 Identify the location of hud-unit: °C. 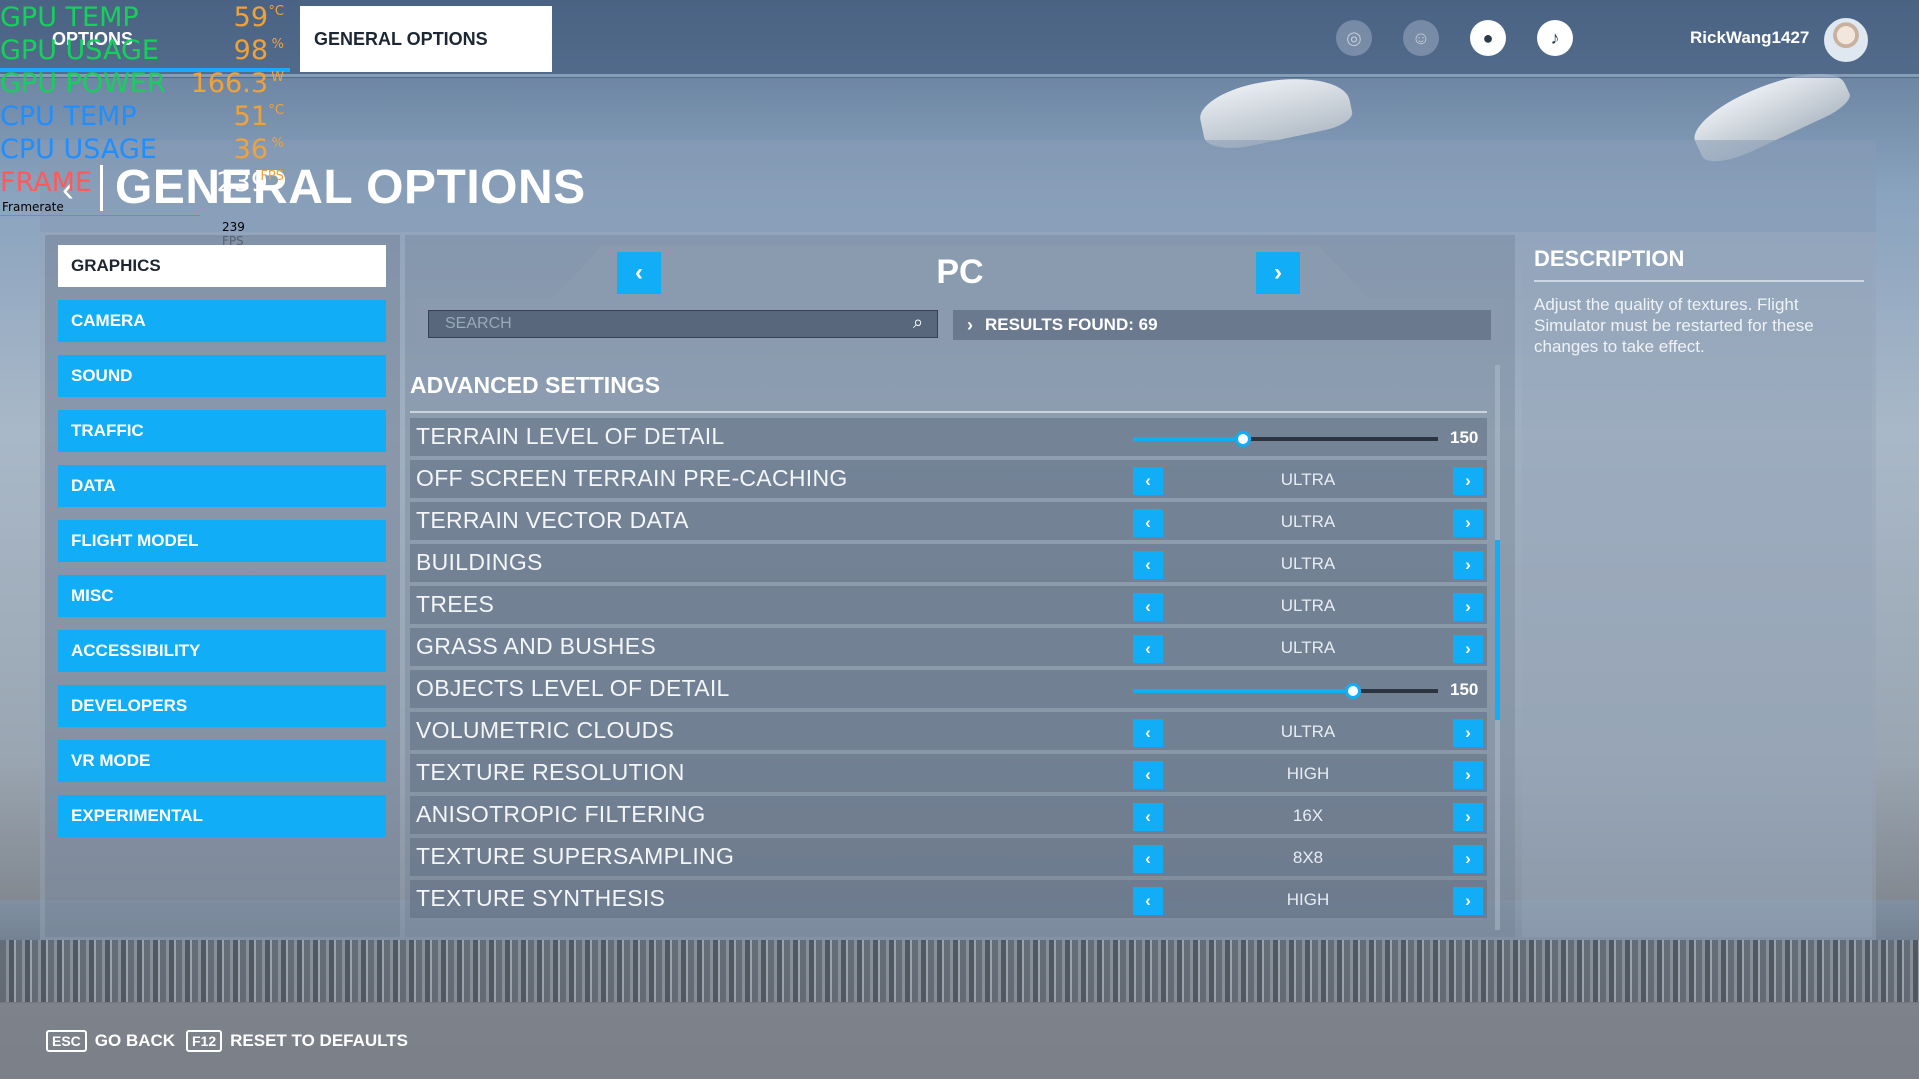
(276, 11).